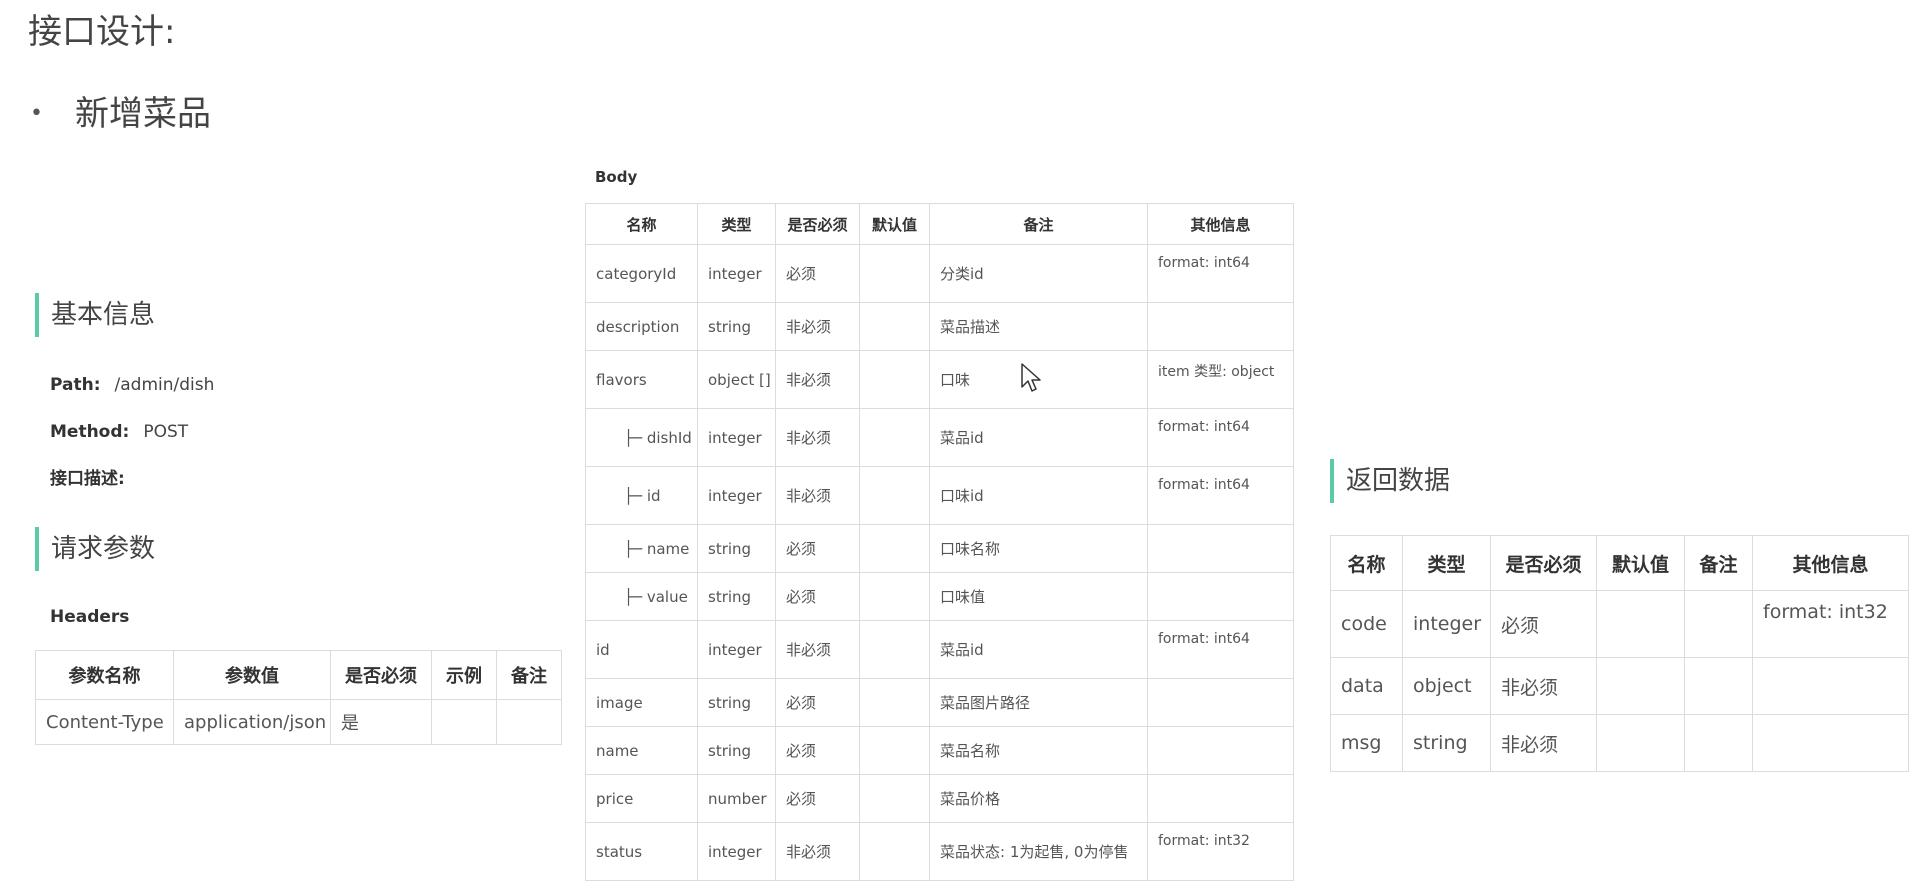 This screenshot has width=1920, height=881. I want to click on cell-info: item 类型: object, so click(1220, 379).